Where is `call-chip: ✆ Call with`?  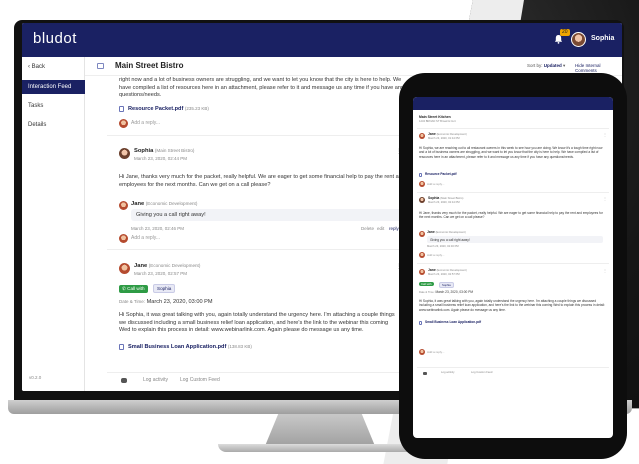 call-chip: ✆ Call with is located at coordinates (133, 289).